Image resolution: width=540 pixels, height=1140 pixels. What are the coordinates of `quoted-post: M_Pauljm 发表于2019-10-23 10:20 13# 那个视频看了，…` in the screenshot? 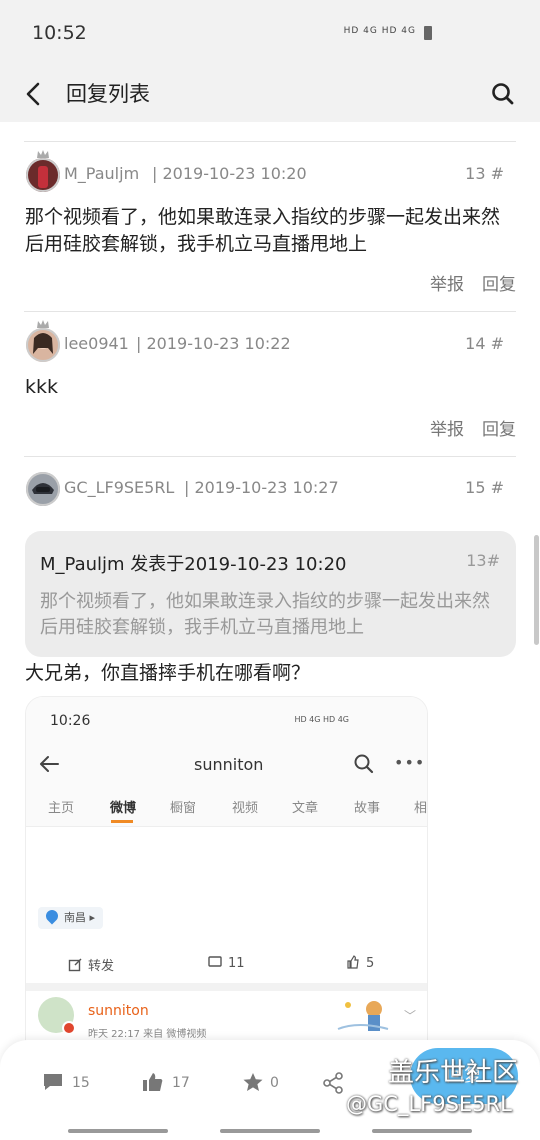 It's located at (270, 594).